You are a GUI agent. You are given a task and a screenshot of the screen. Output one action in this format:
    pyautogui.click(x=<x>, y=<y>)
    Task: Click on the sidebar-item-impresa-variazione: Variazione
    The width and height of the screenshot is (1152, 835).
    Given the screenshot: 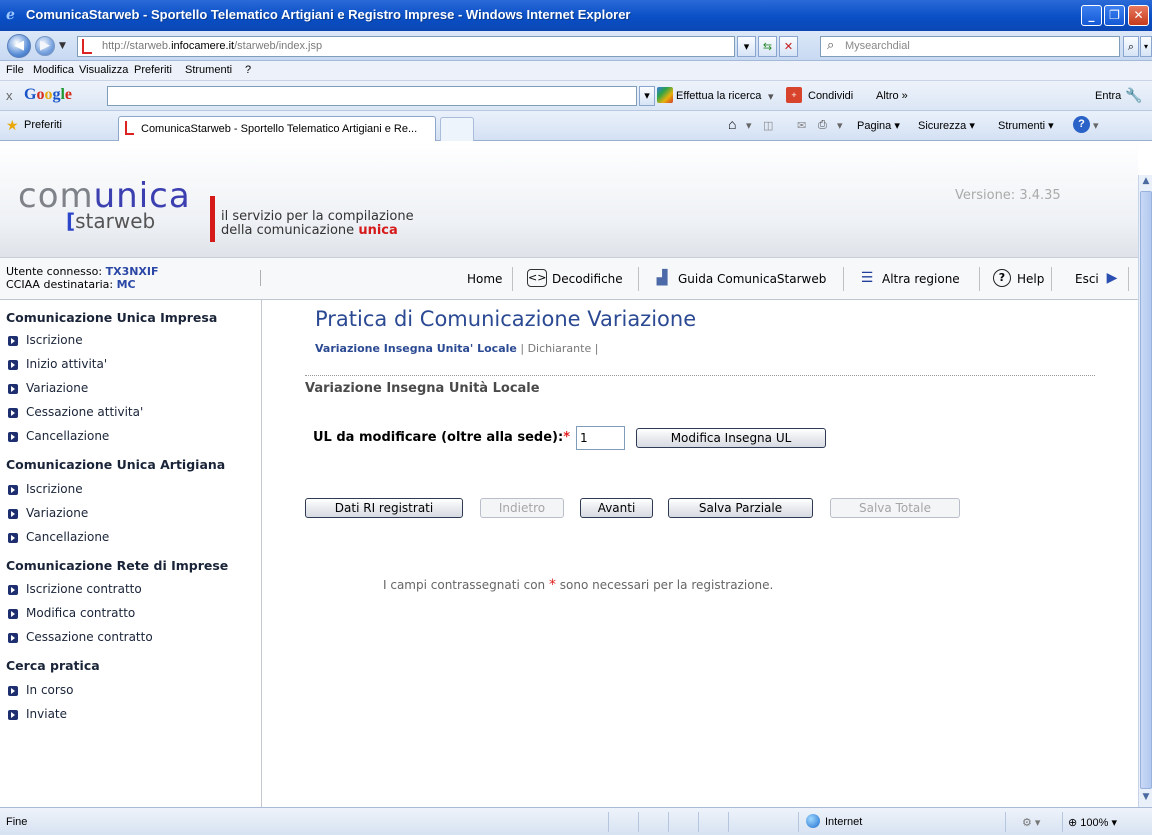 What is the action you would take?
    pyautogui.click(x=57, y=388)
    